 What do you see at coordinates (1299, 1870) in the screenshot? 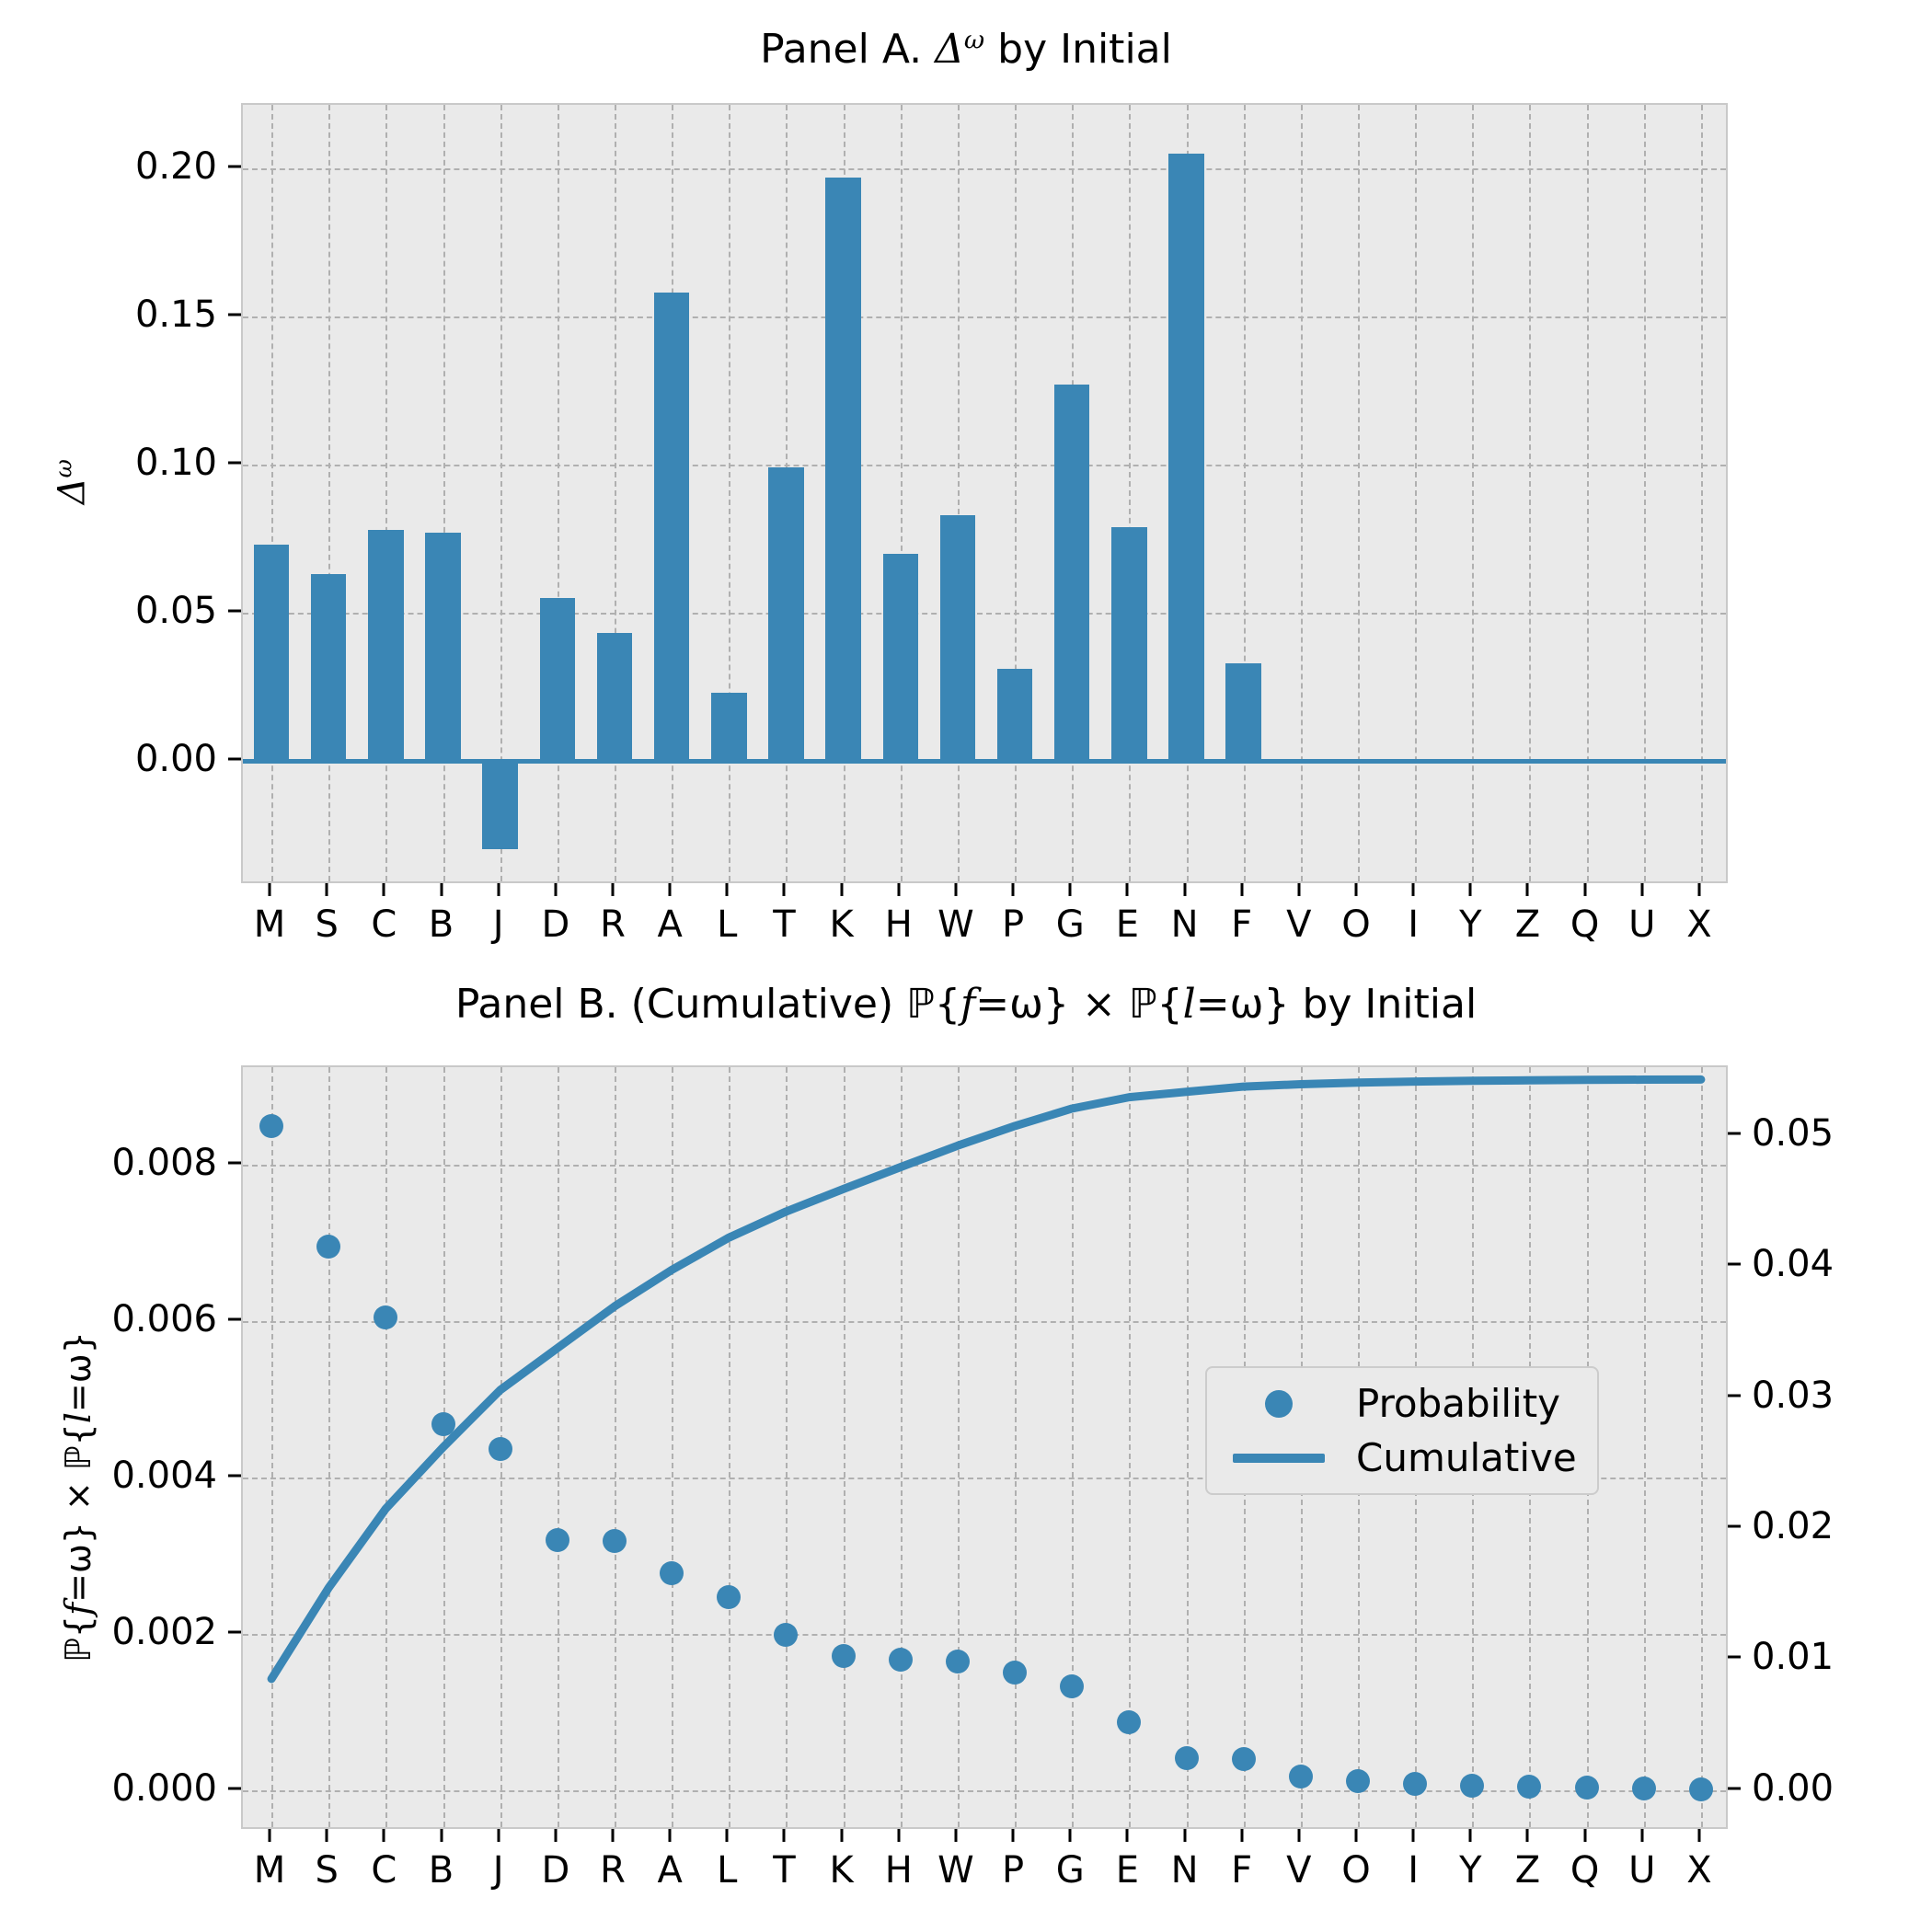
I see `xtick-label-V: V` at bounding box center [1299, 1870].